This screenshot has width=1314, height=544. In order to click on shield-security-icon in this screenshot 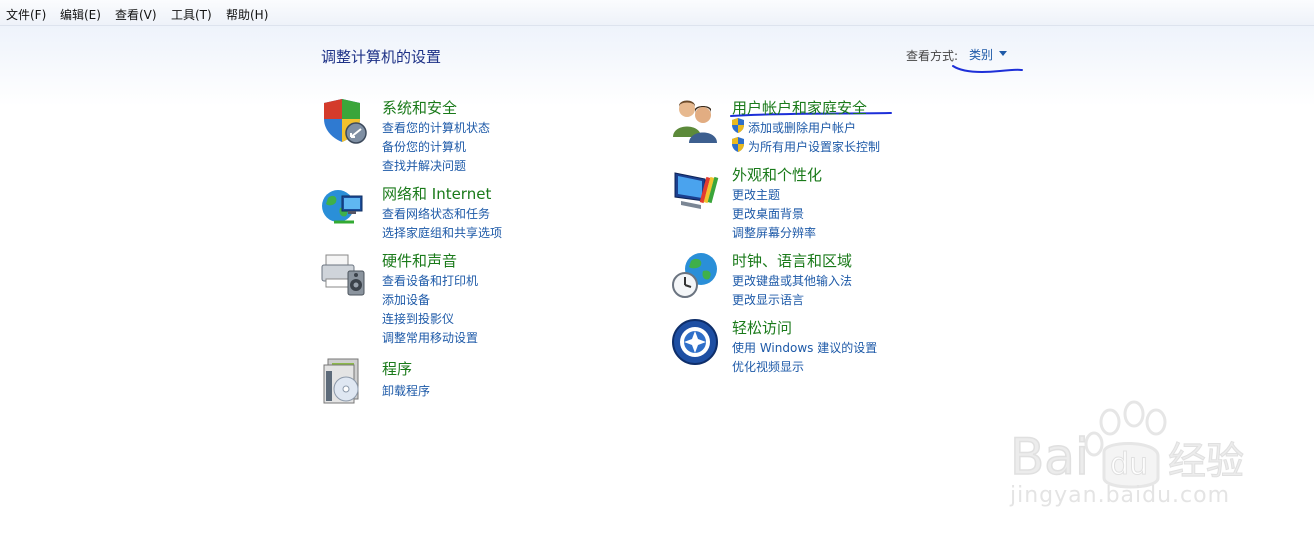, I will do `click(344, 121)`.